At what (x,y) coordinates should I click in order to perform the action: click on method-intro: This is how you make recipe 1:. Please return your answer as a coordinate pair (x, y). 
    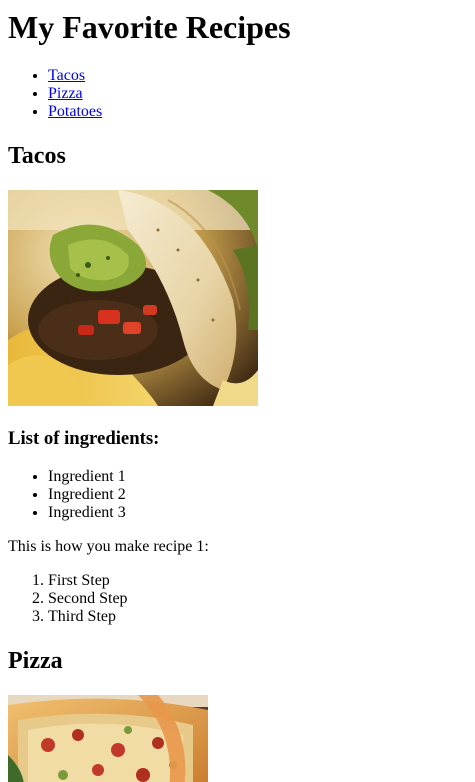
    Looking at the image, I should click on (108, 546).